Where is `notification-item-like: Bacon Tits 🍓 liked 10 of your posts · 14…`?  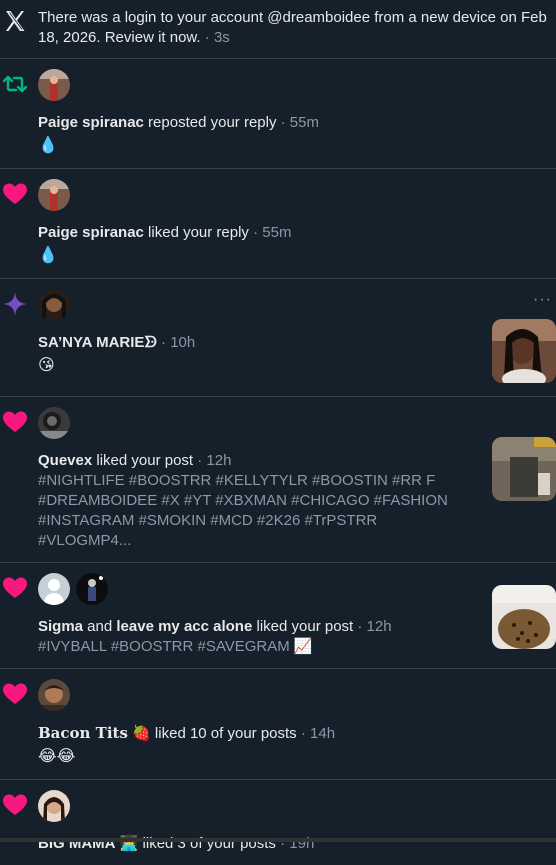 notification-item-like: Bacon Tits 🍓 liked 10 of your posts · 14… is located at coordinates (278, 724).